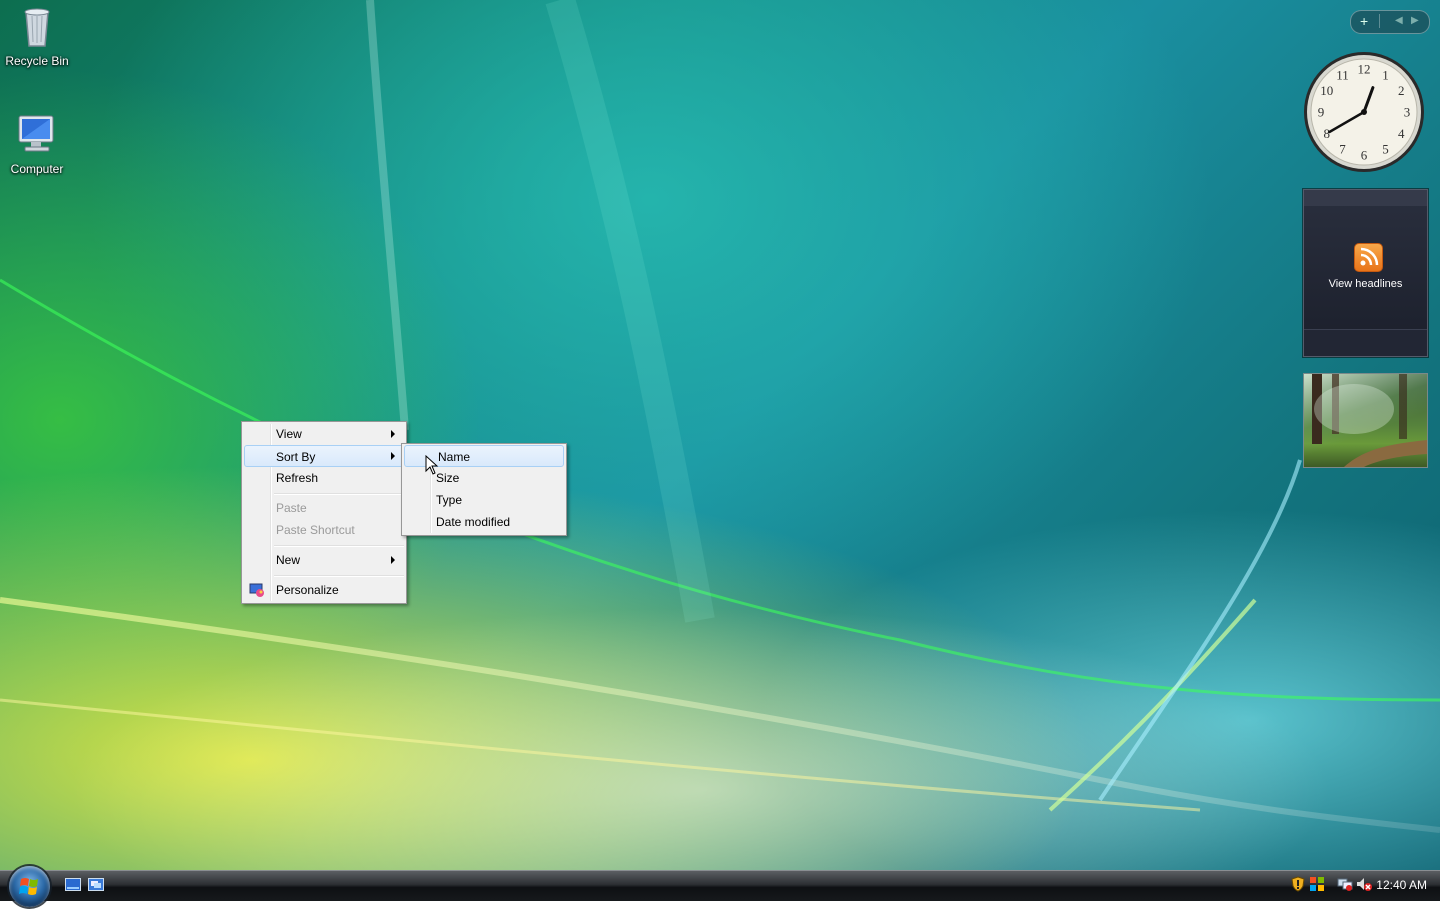  I want to click on menu-item-personalize: Personalize, so click(324, 590).